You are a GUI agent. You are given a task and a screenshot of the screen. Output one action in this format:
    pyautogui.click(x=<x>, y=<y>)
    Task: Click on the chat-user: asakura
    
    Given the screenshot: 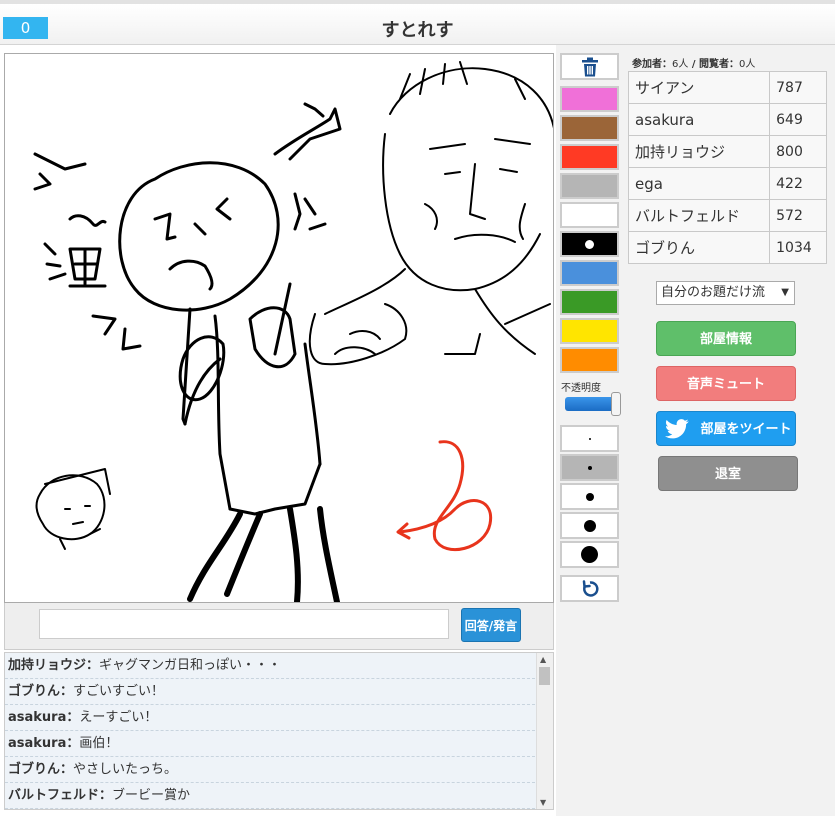 What is the action you would take?
    pyautogui.click(x=37, y=717)
    